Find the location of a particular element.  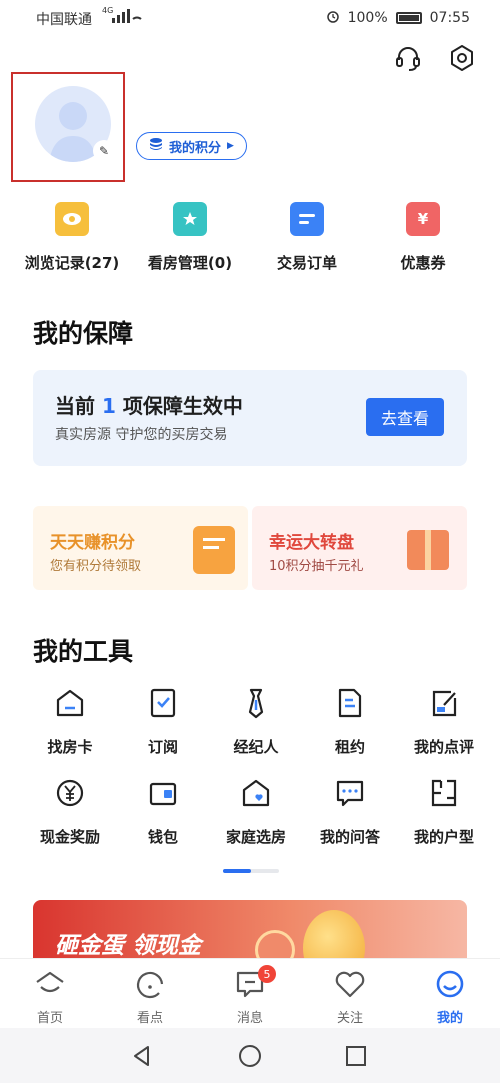

tab-label: 关注 is located at coordinates (349, 1018).